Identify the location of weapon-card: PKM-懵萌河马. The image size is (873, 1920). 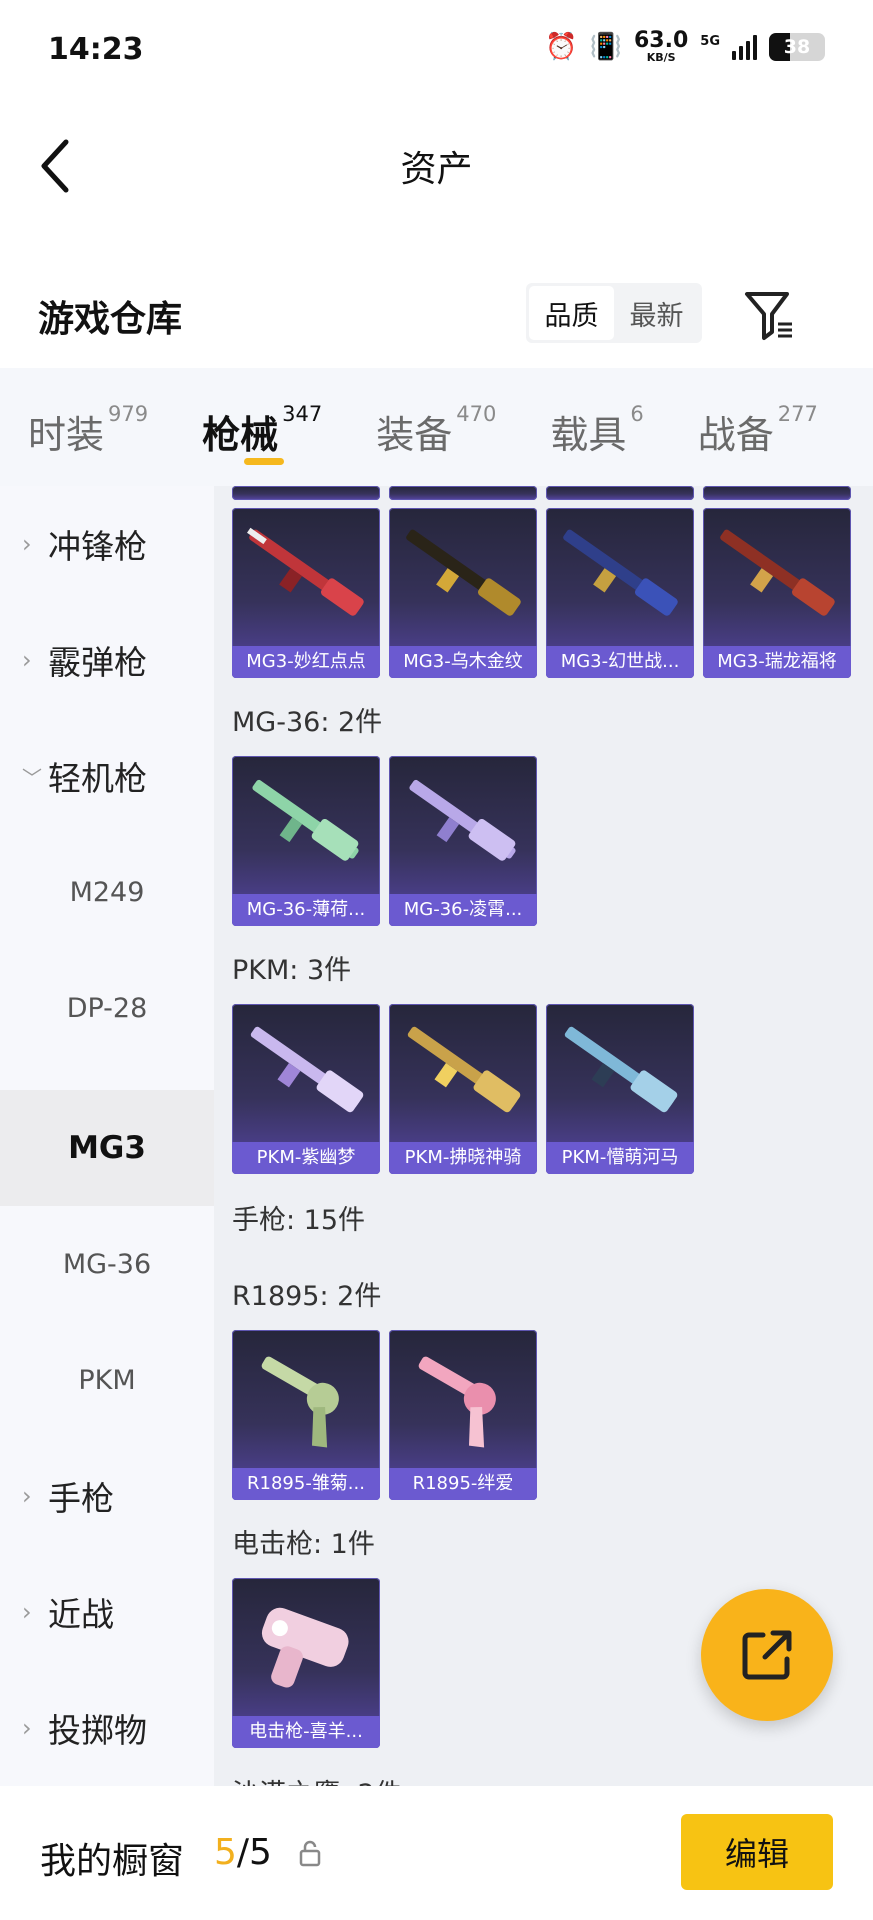
(620, 1089).